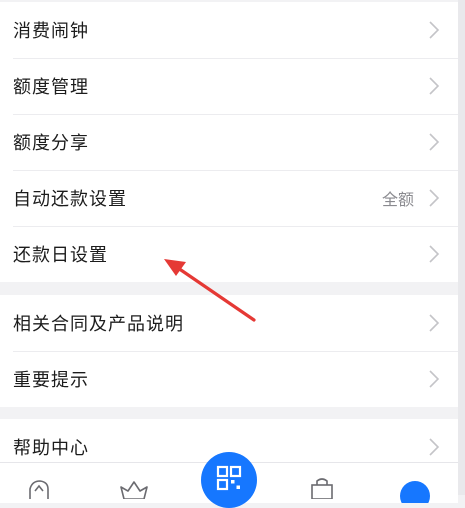 This screenshot has height=508, width=465. I want to click on menu-item-label: 还款日设置, so click(60, 255).